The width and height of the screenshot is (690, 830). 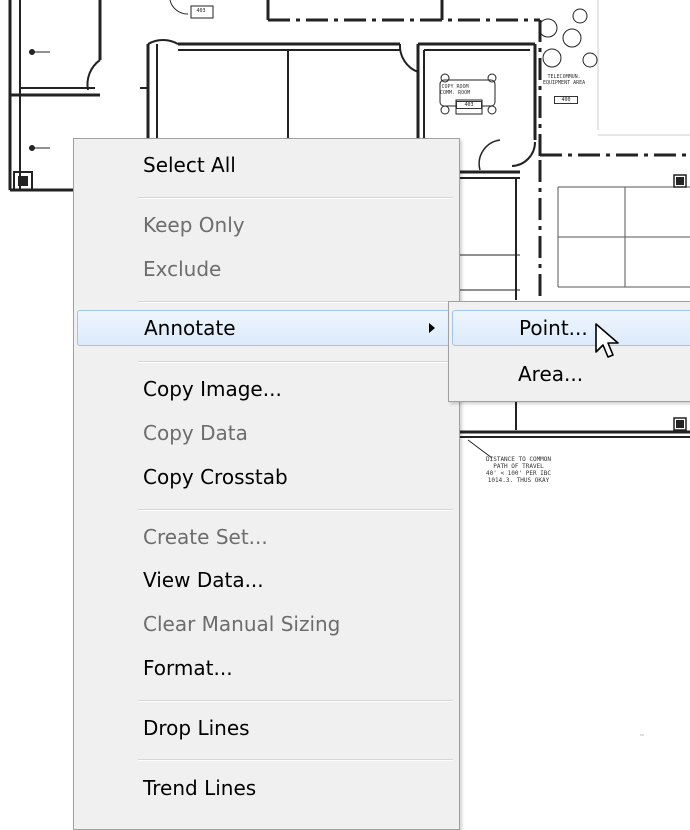 I want to click on menu-item-drop-lines: Drop Lines, so click(x=266, y=728).